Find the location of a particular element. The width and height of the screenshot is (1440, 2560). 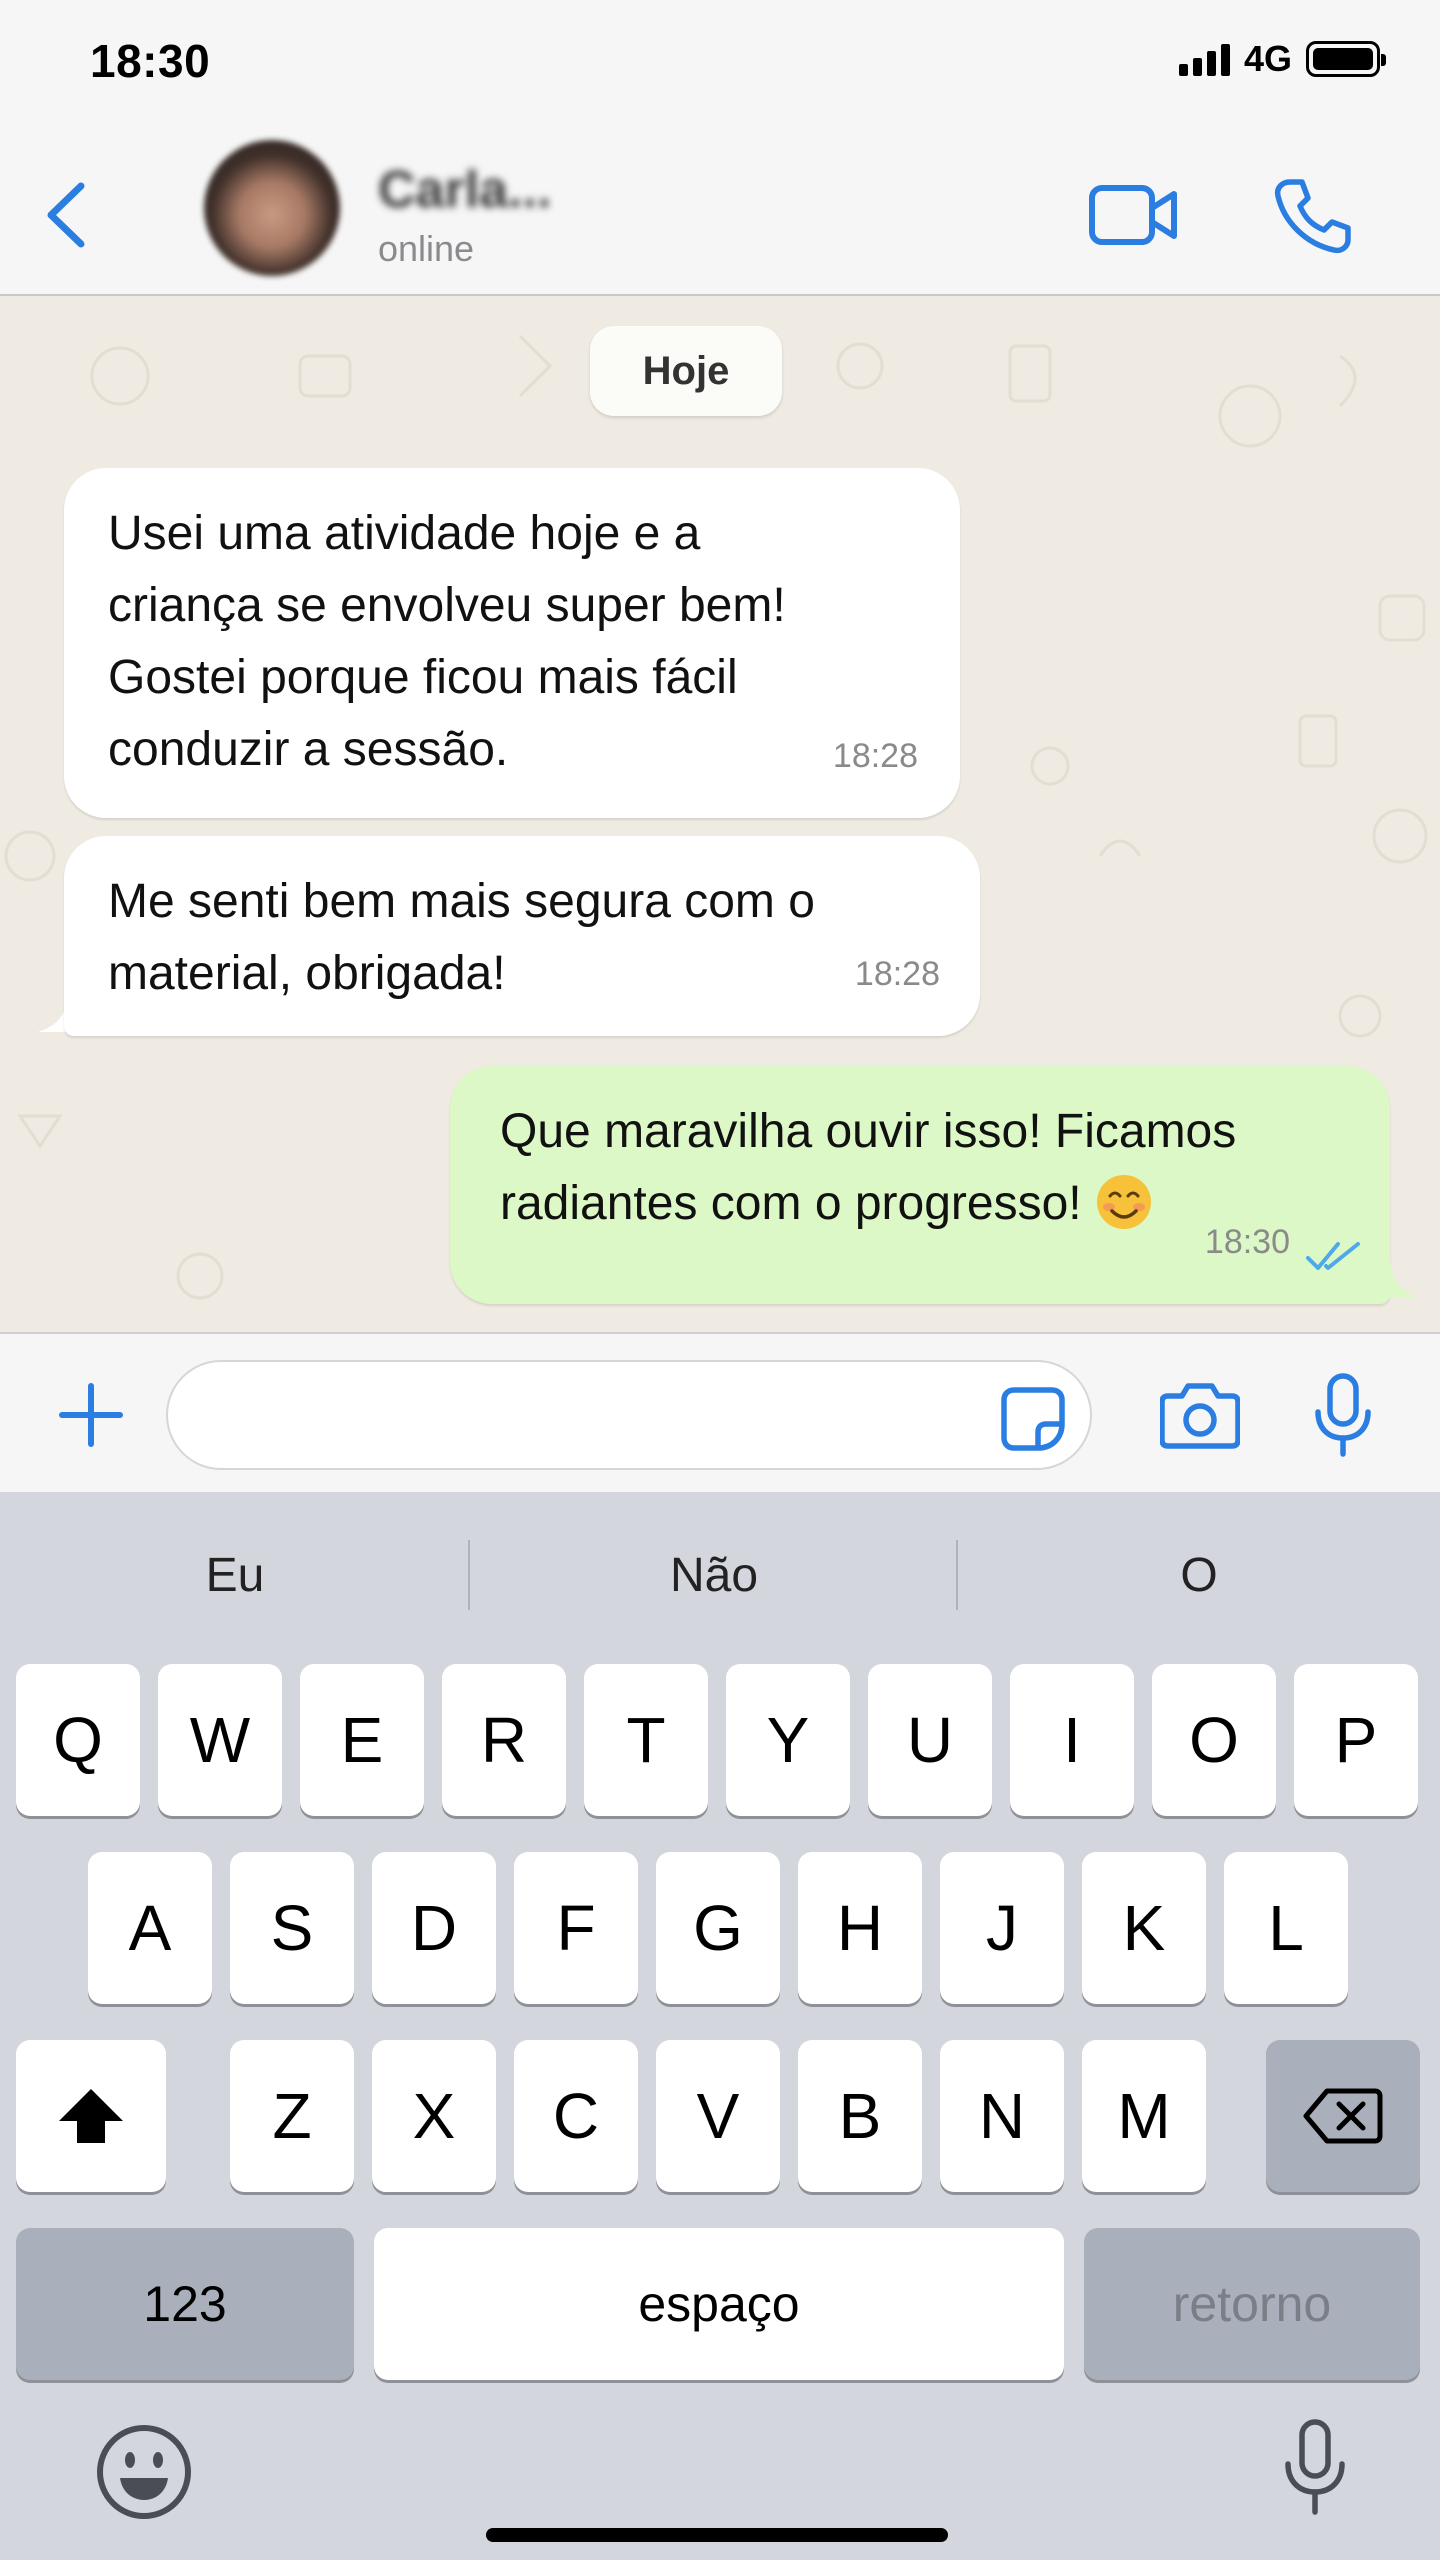

key-l: L is located at coordinates (1286, 1928).